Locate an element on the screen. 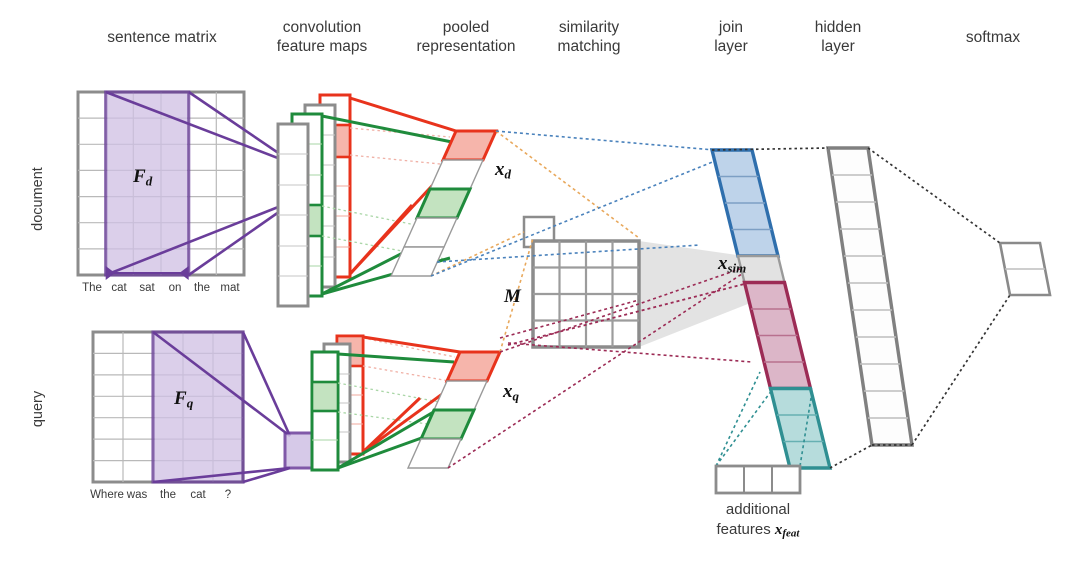 This screenshot has height=561, width=1080. query-word-4: ? is located at coordinates (228, 495).